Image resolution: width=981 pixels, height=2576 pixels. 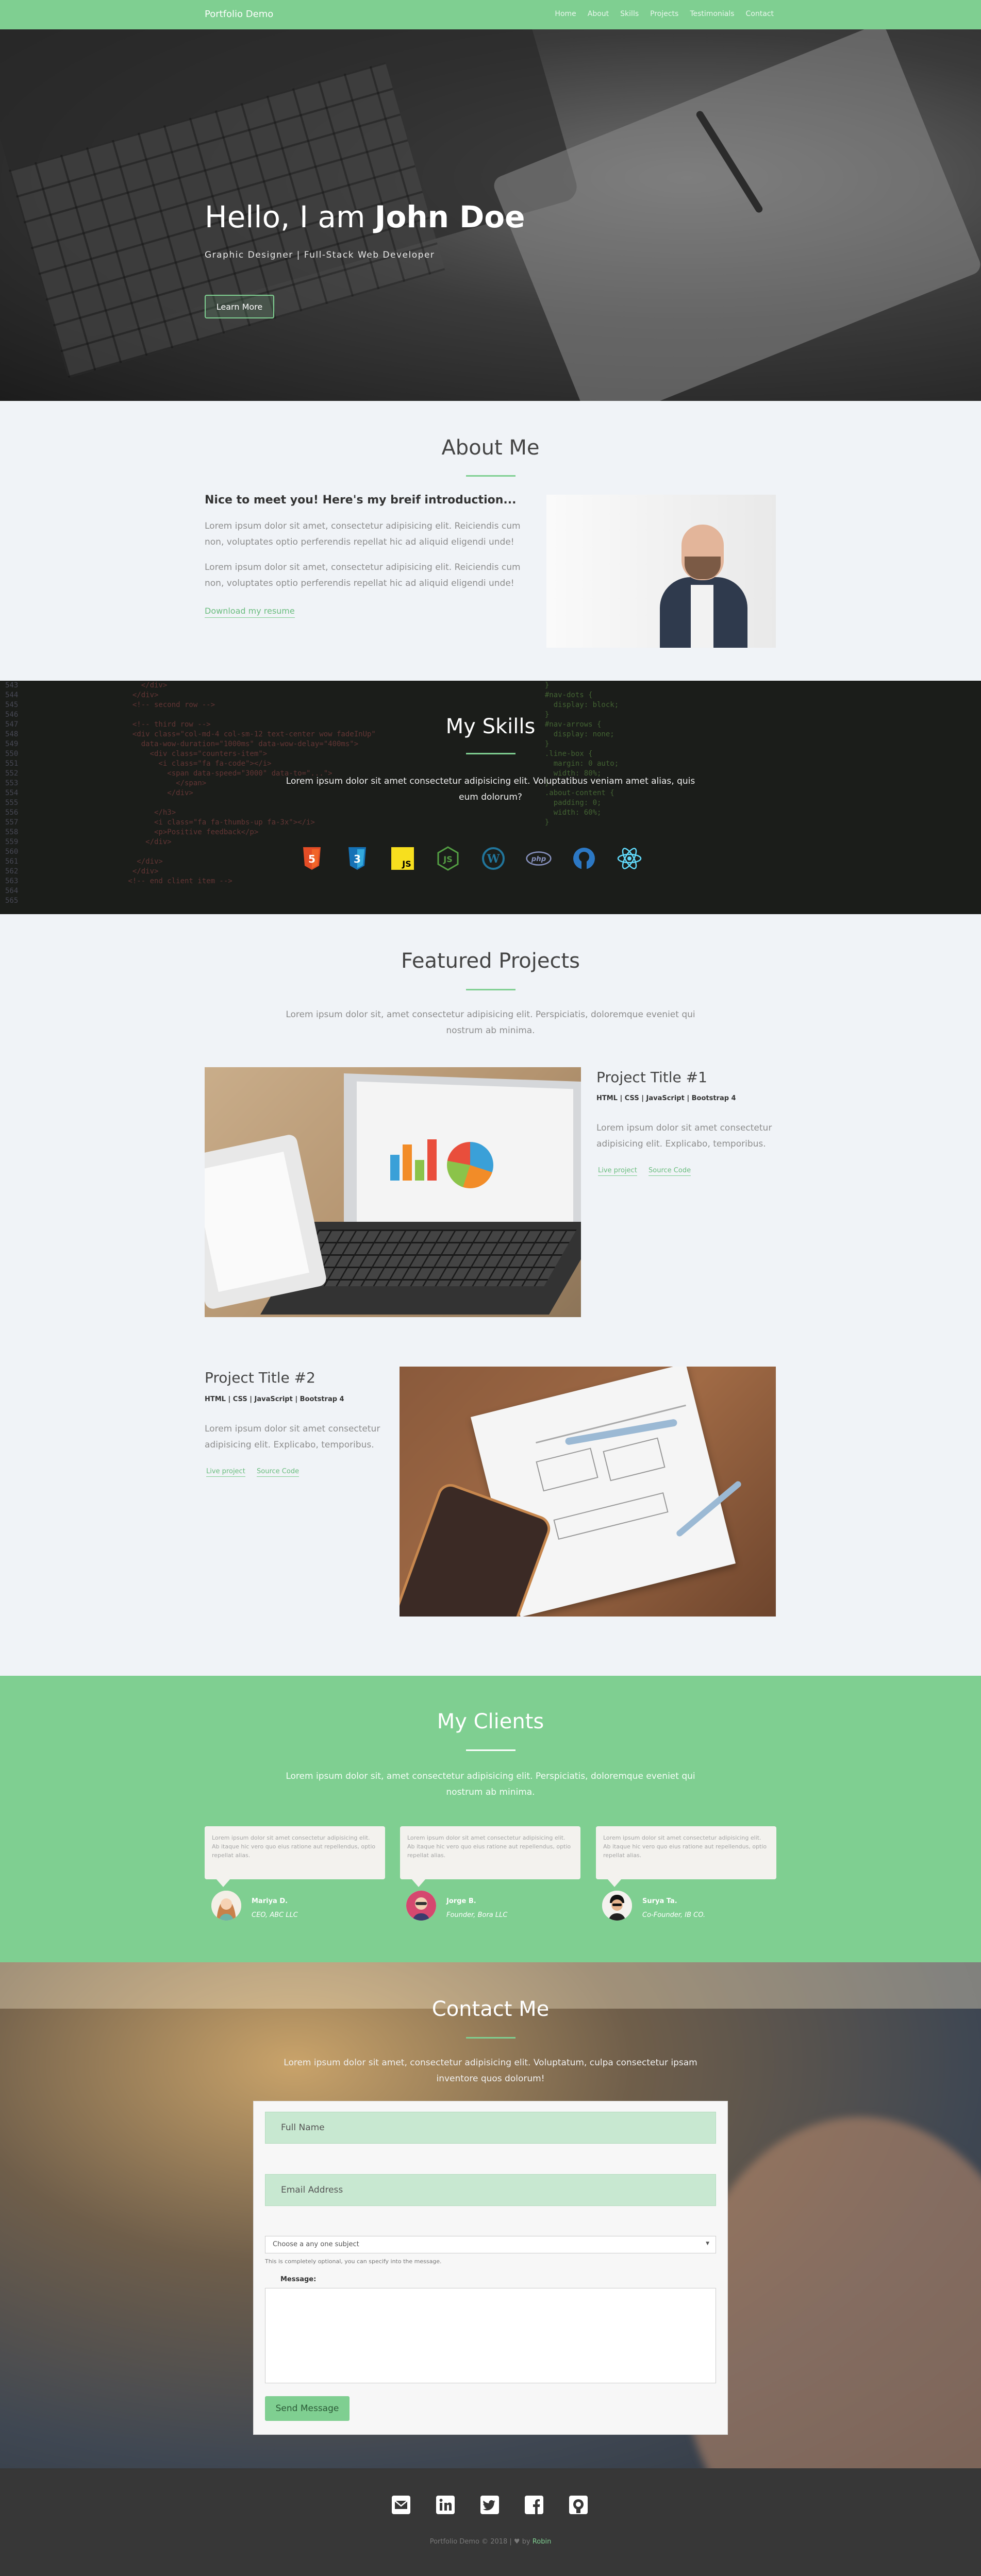 I want to click on client-role-1: CEO, ABC LLC, so click(x=275, y=1915).